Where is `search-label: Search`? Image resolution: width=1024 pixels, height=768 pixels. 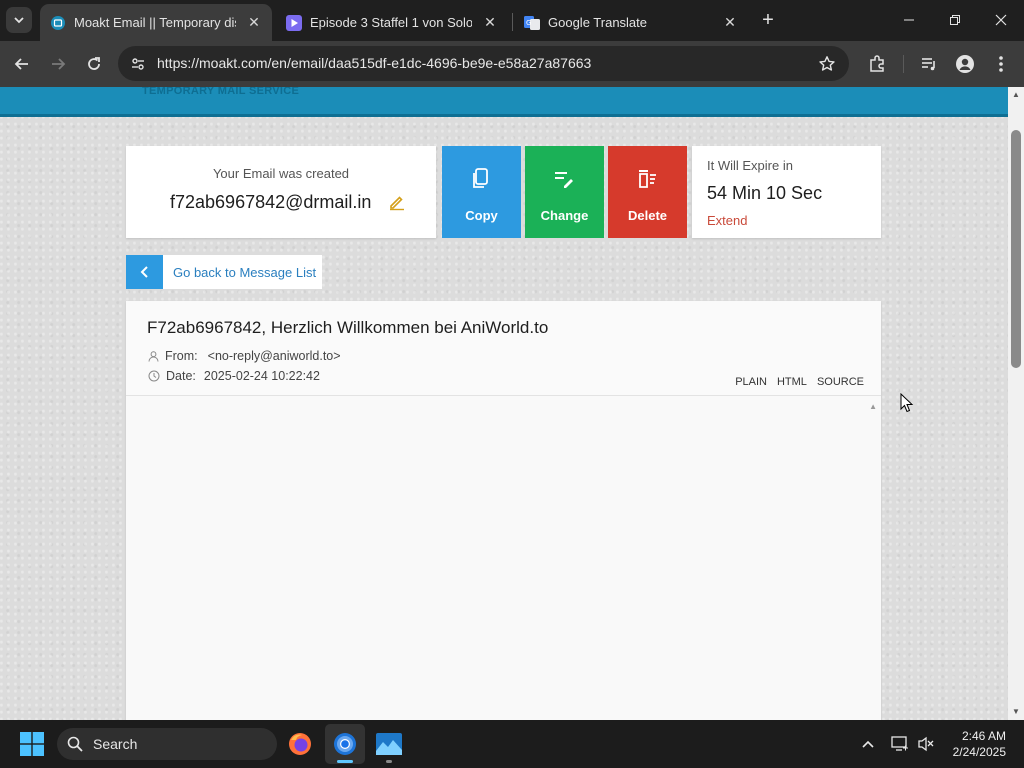
search-label: Search is located at coordinates (115, 744).